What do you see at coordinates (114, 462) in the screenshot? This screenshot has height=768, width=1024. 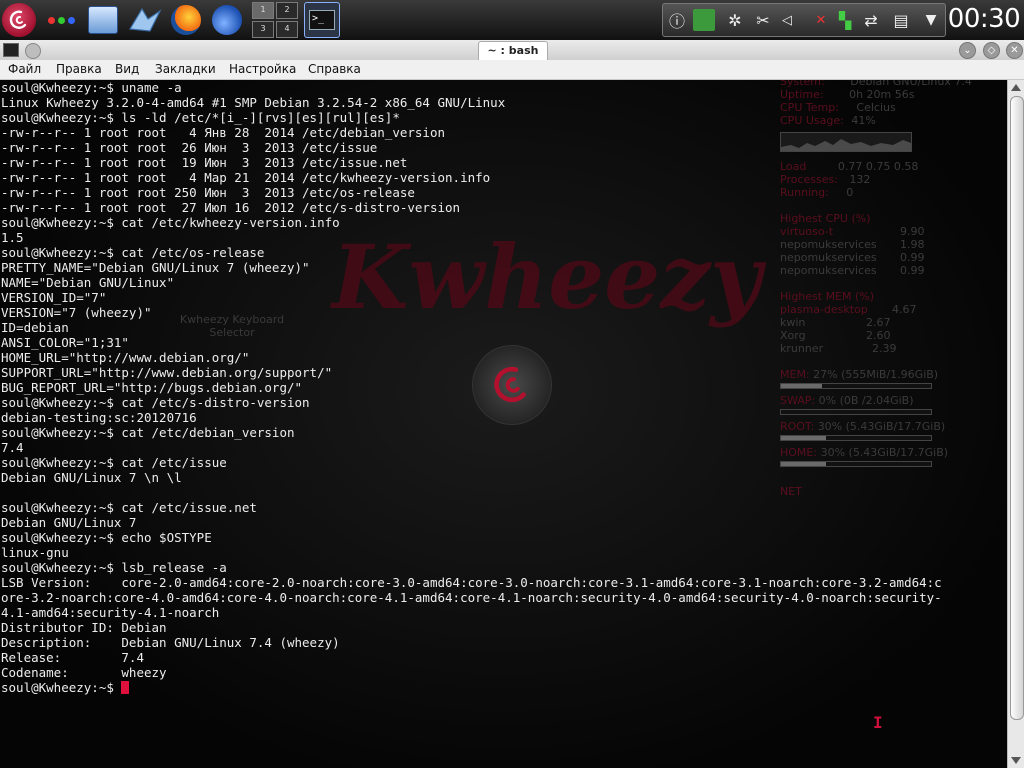 I see `terminal-line: soul@Kwheezy:~$ cat /etc/issue` at bounding box center [114, 462].